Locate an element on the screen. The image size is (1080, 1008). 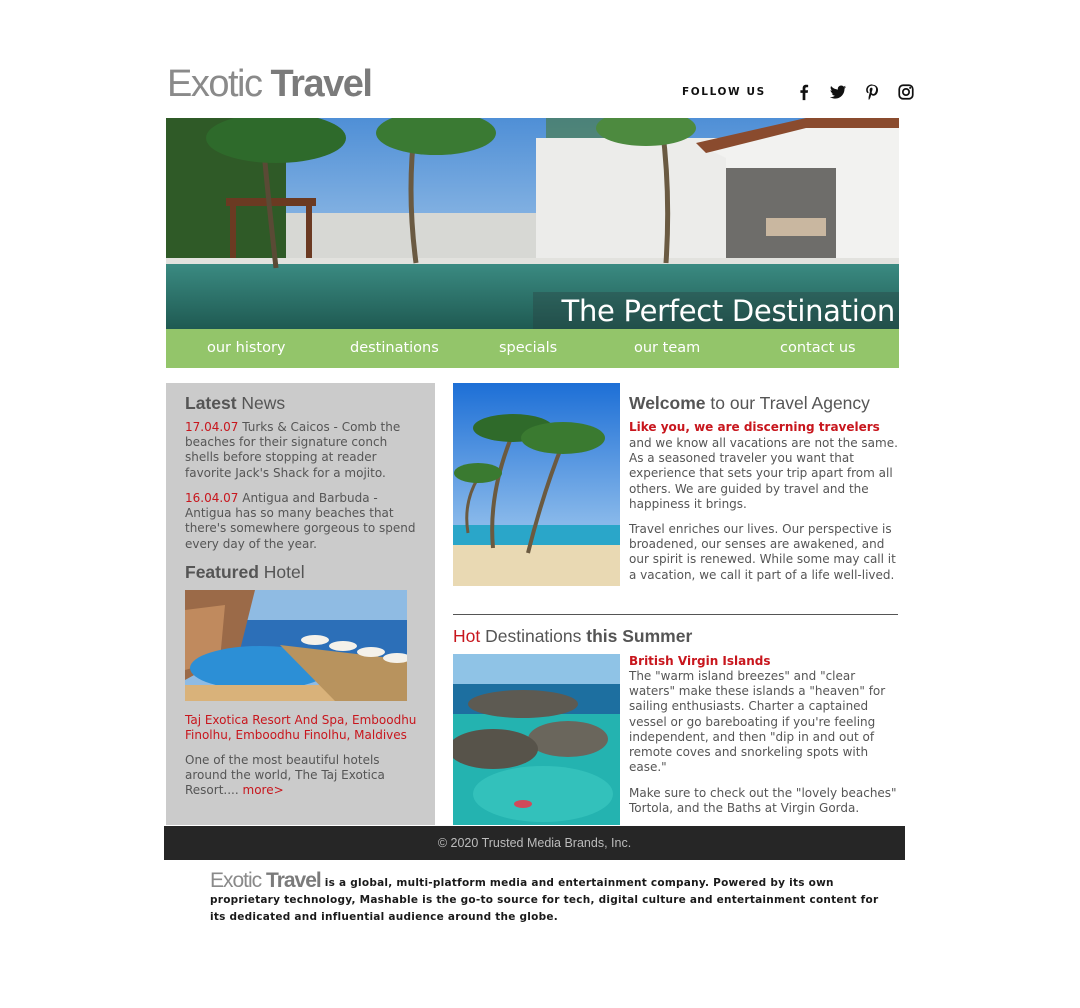
twitter-icon is located at coordinates (838, 92).